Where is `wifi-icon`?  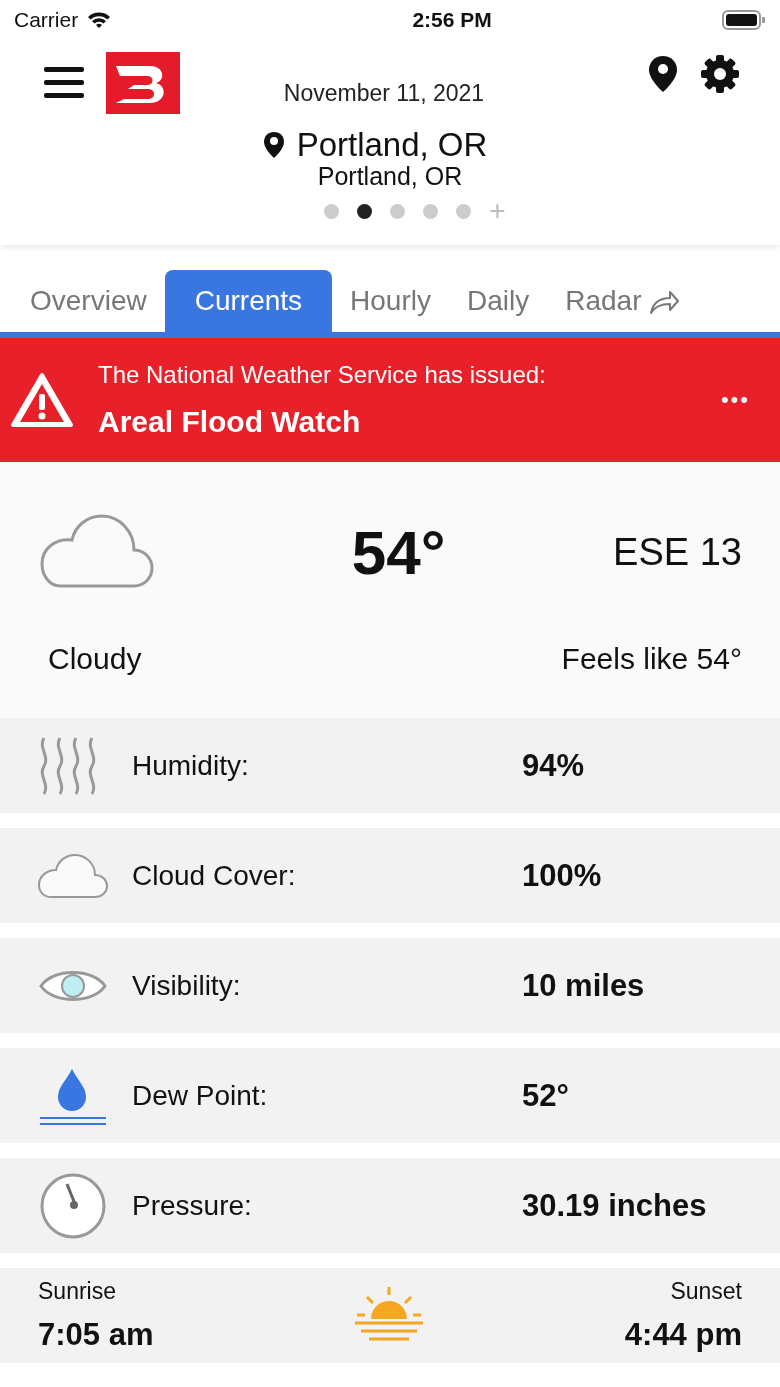
wifi-icon is located at coordinates (99, 20).